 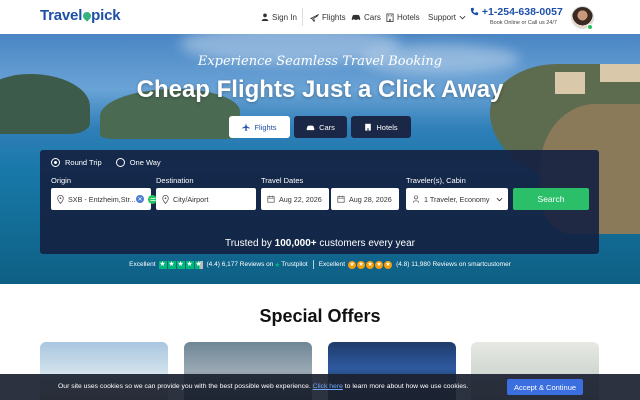 I want to click on logo-text-start: Travel, so click(x=61, y=15).